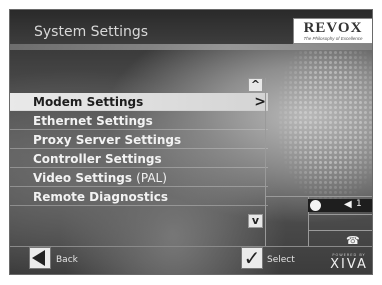  I want to click on logo-tagline: The Philosophy of Excellence, so click(333, 38).